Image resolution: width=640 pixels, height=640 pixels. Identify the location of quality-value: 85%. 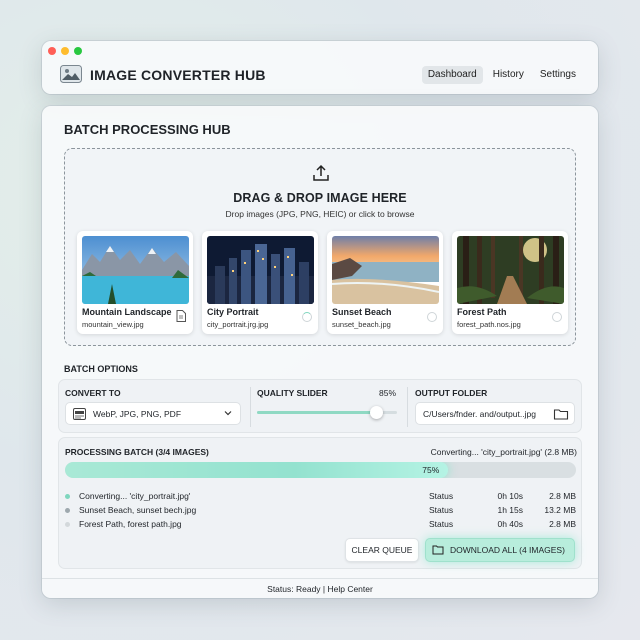
(388, 393).